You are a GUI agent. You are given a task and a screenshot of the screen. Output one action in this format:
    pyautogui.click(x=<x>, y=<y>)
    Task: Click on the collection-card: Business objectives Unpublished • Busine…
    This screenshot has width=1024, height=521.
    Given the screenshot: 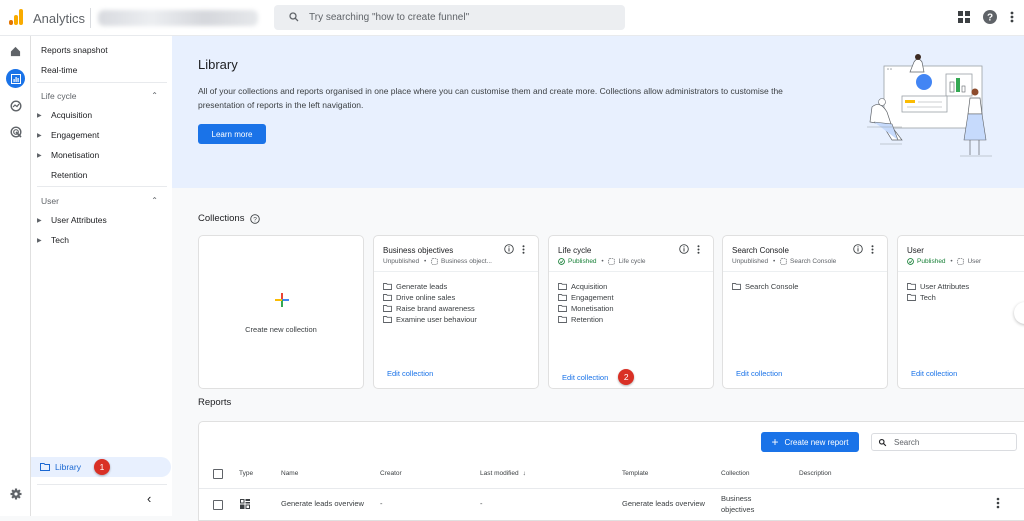 What is the action you would take?
    pyautogui.click(x=456, y=312)
    